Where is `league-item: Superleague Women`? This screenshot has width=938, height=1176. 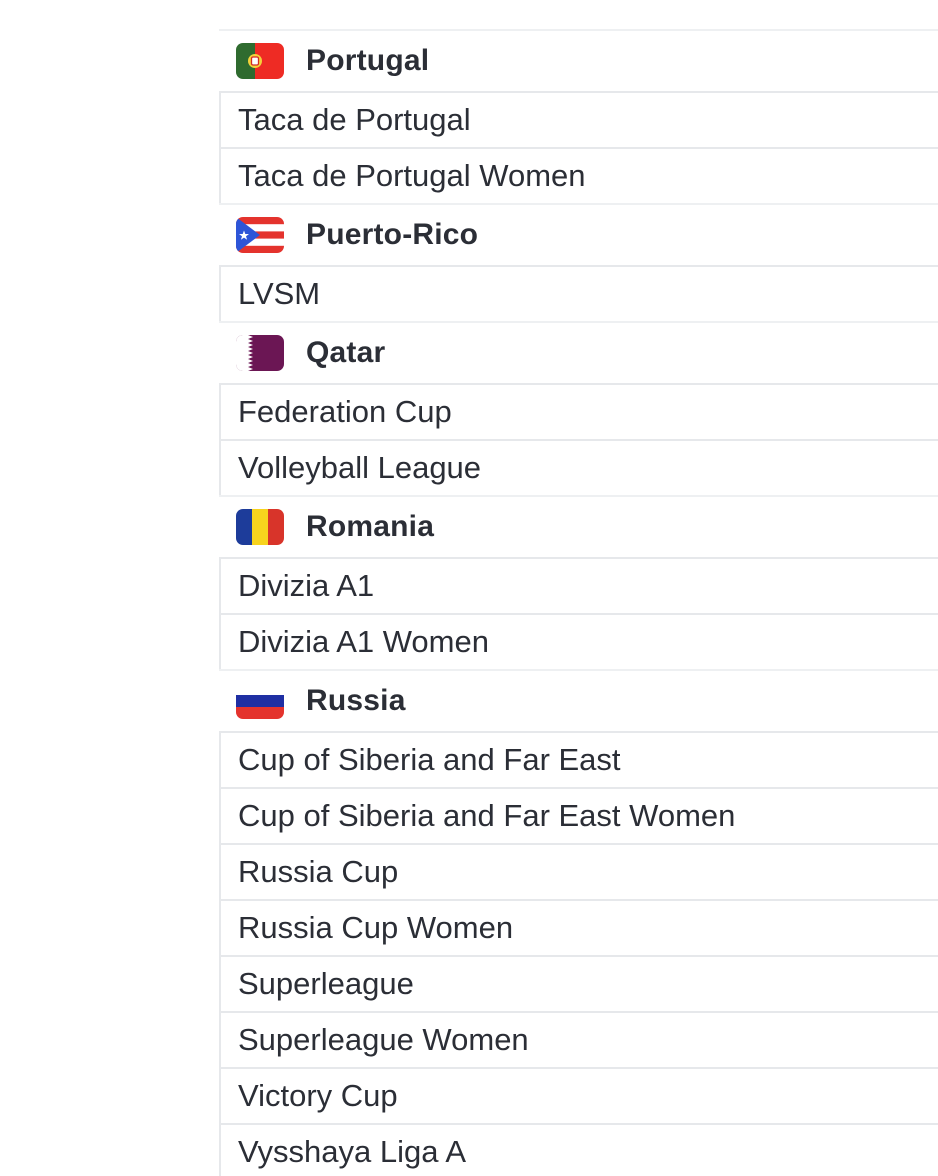 league-item: Superleague Women is located at coordinates (578, 1039).